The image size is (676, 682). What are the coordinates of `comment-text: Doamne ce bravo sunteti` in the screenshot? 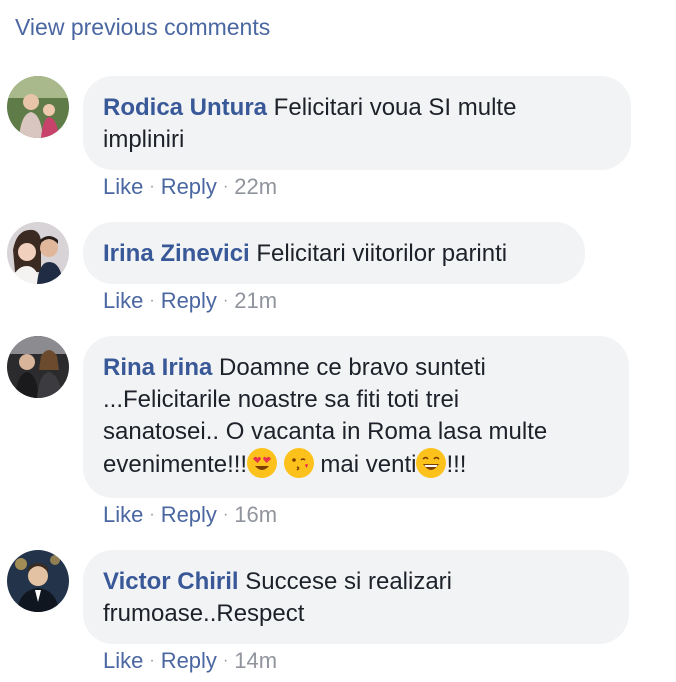 It's located at (349, 367).